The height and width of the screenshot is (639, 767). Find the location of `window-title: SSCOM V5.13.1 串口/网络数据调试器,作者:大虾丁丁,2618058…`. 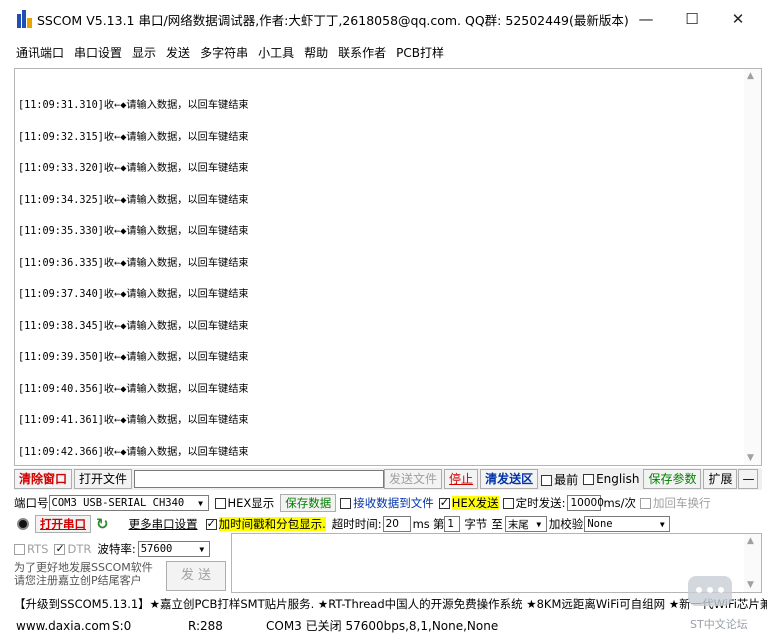

window-title: SSCOM V5.13.1 串口/网络数据调试器,作者:大虾丁丁,2618058… is located at coordinates (333, 20).